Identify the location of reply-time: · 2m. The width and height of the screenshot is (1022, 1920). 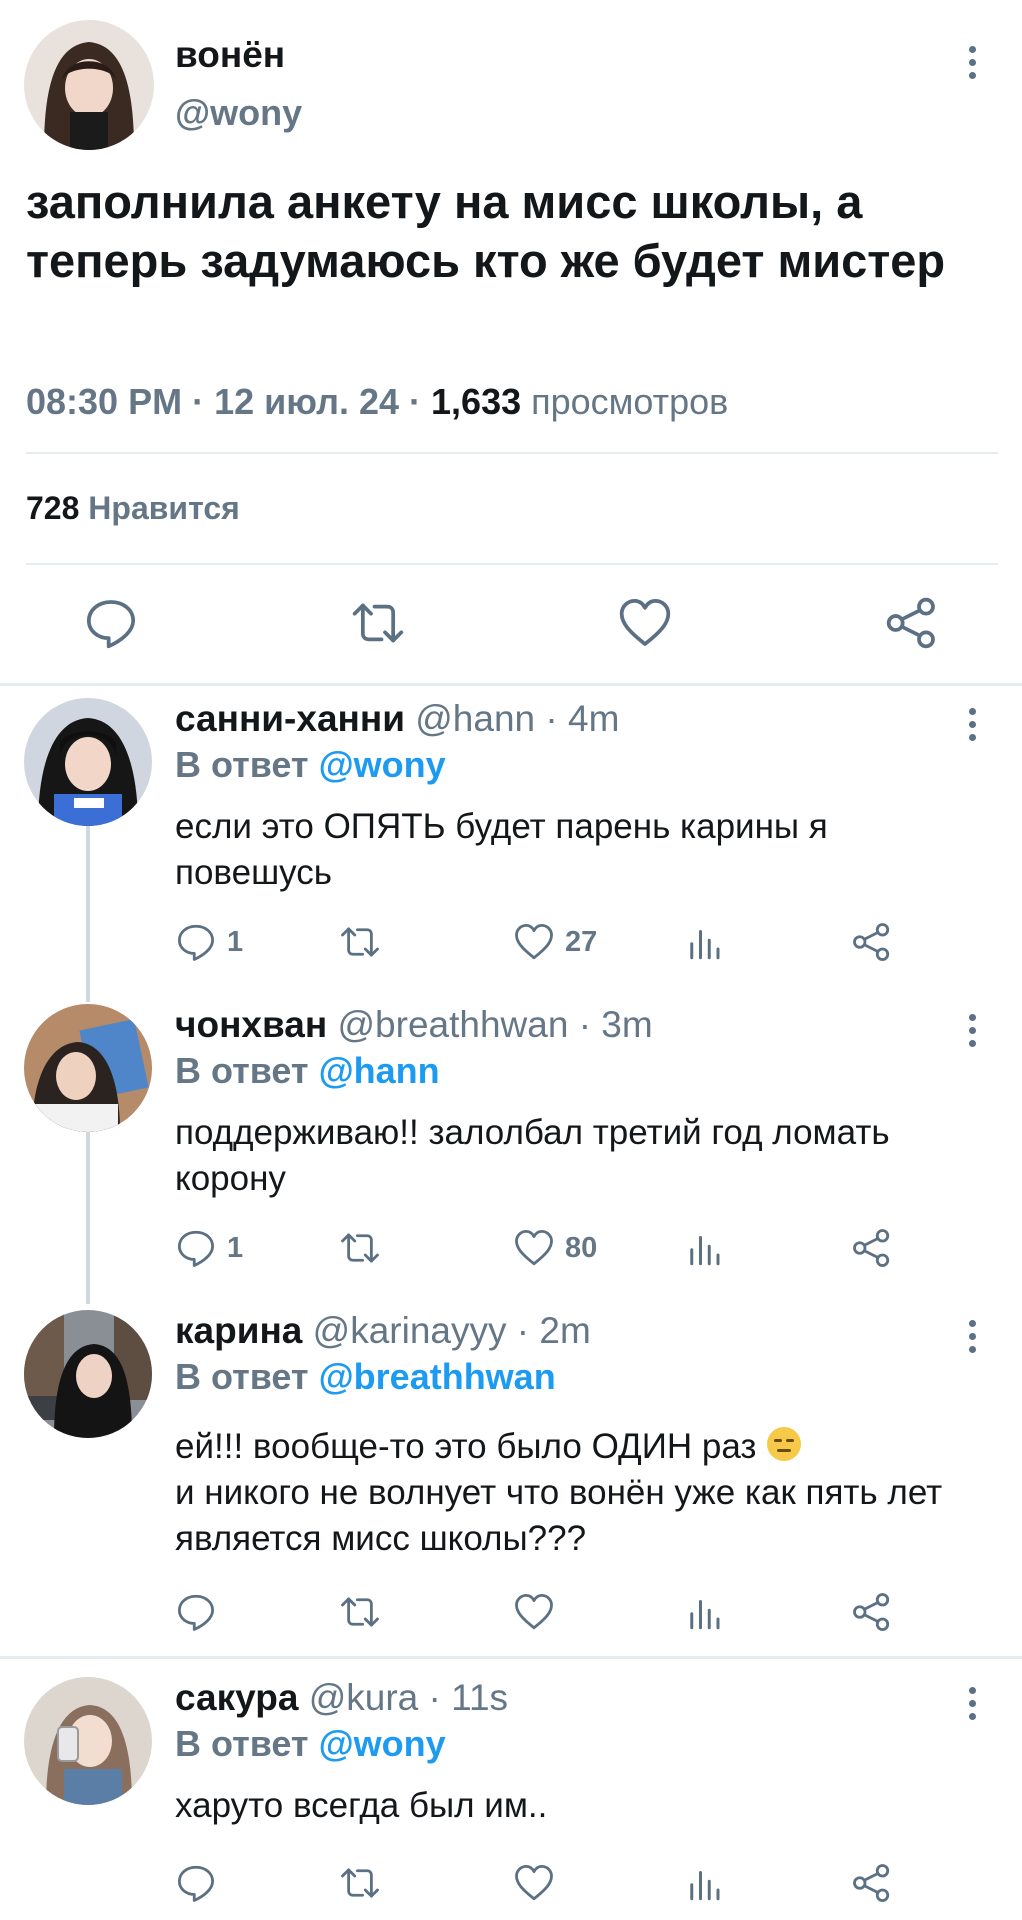
(553, 1330).